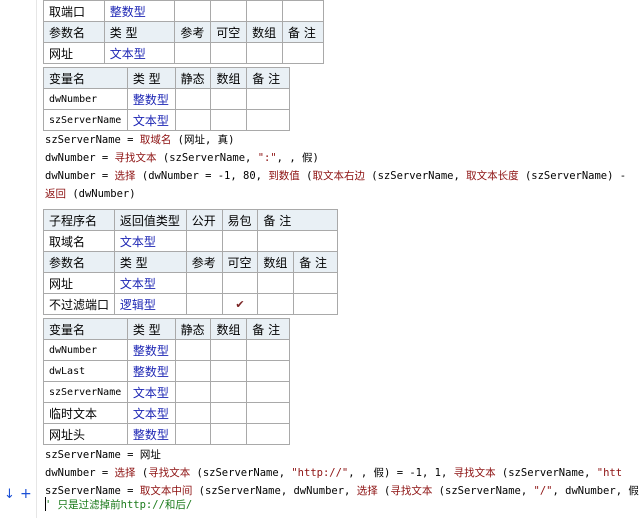 This screenshot has height=518, width=643. What do you see at coordinates (79, 304) in the screenshot?
I see `param-name-cell: 不过滤端口` at bounding box center [79, 304].